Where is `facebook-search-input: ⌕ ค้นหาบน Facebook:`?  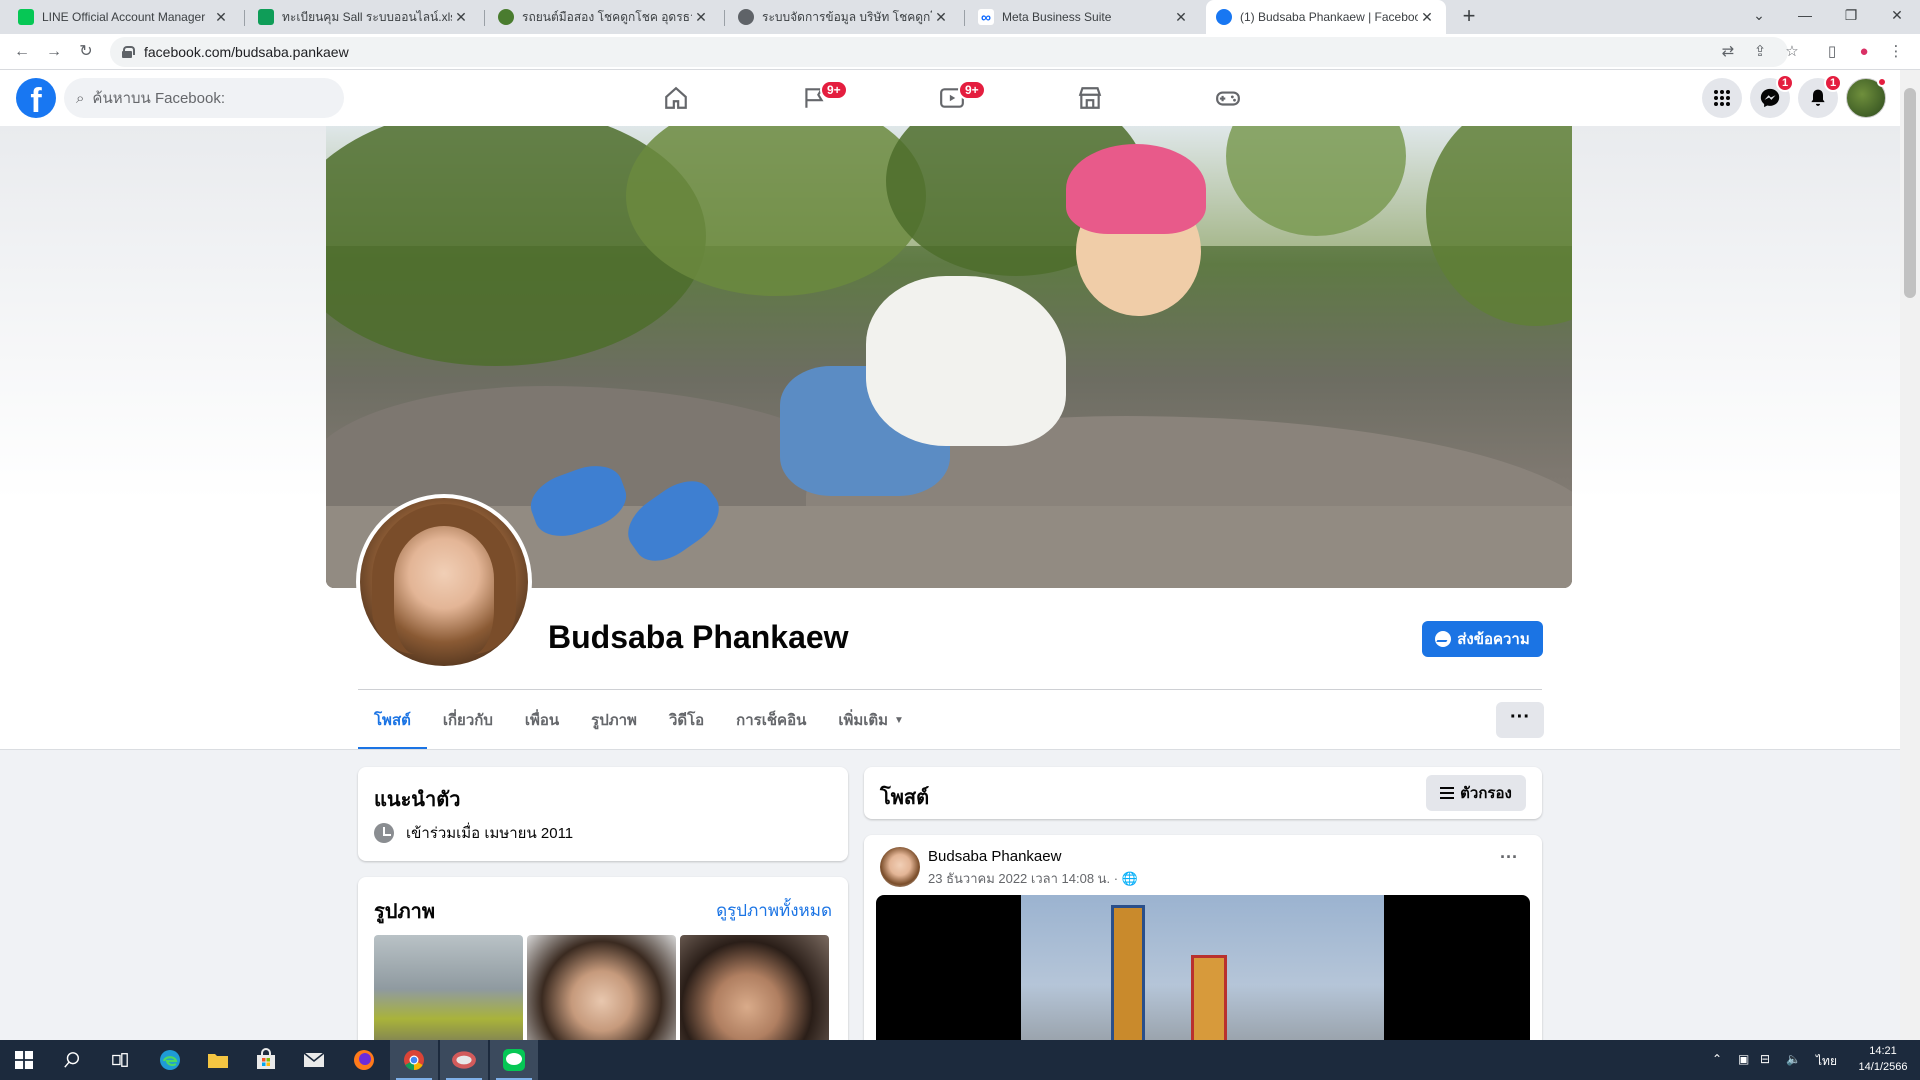 facebook-search-input: ⌕ ค้นหาบน Facebook: is located at coordinates (204, 98).